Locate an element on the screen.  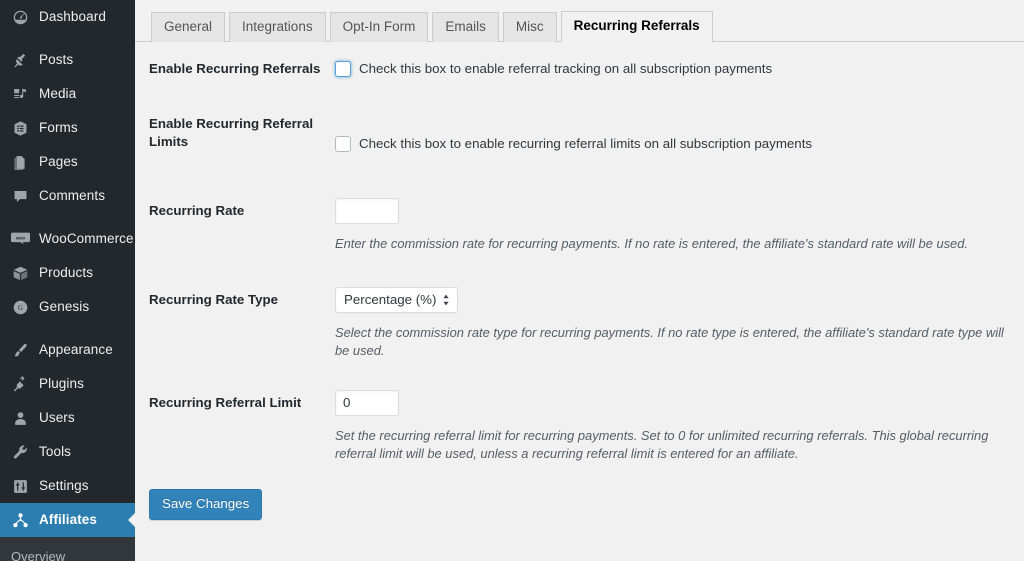
tab-integrations: Integrations is located at coordinates (277, 27).